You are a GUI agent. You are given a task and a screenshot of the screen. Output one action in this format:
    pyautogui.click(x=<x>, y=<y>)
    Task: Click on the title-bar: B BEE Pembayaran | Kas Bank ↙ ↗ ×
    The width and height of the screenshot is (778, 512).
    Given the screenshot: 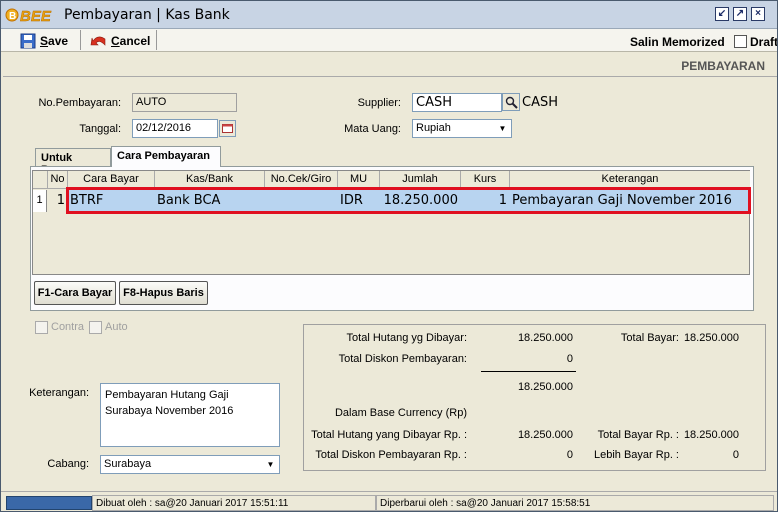 What is the action you would take?
    pyautogui.click(x=389, y=15)
    